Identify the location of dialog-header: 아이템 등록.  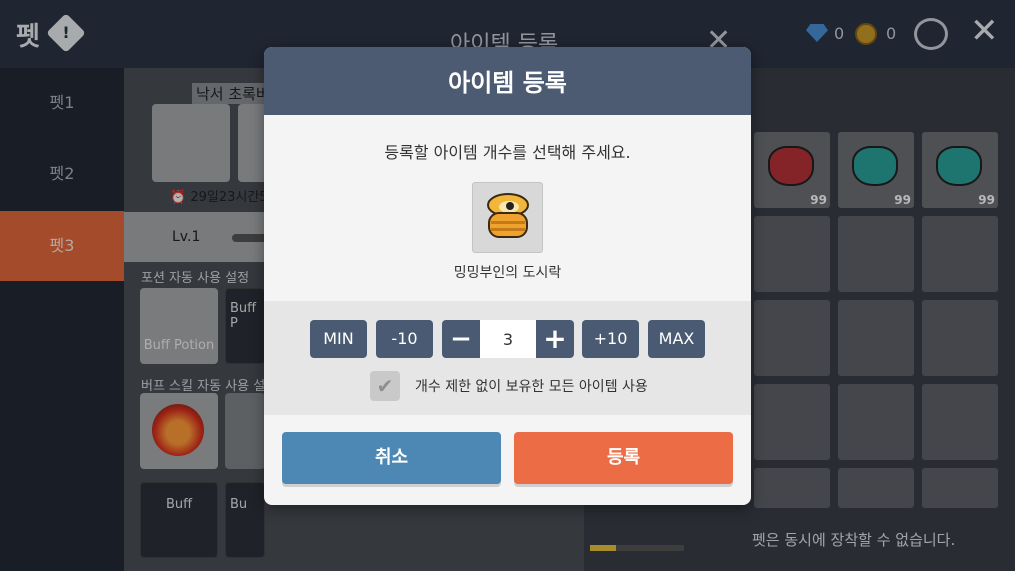
(507, 81).